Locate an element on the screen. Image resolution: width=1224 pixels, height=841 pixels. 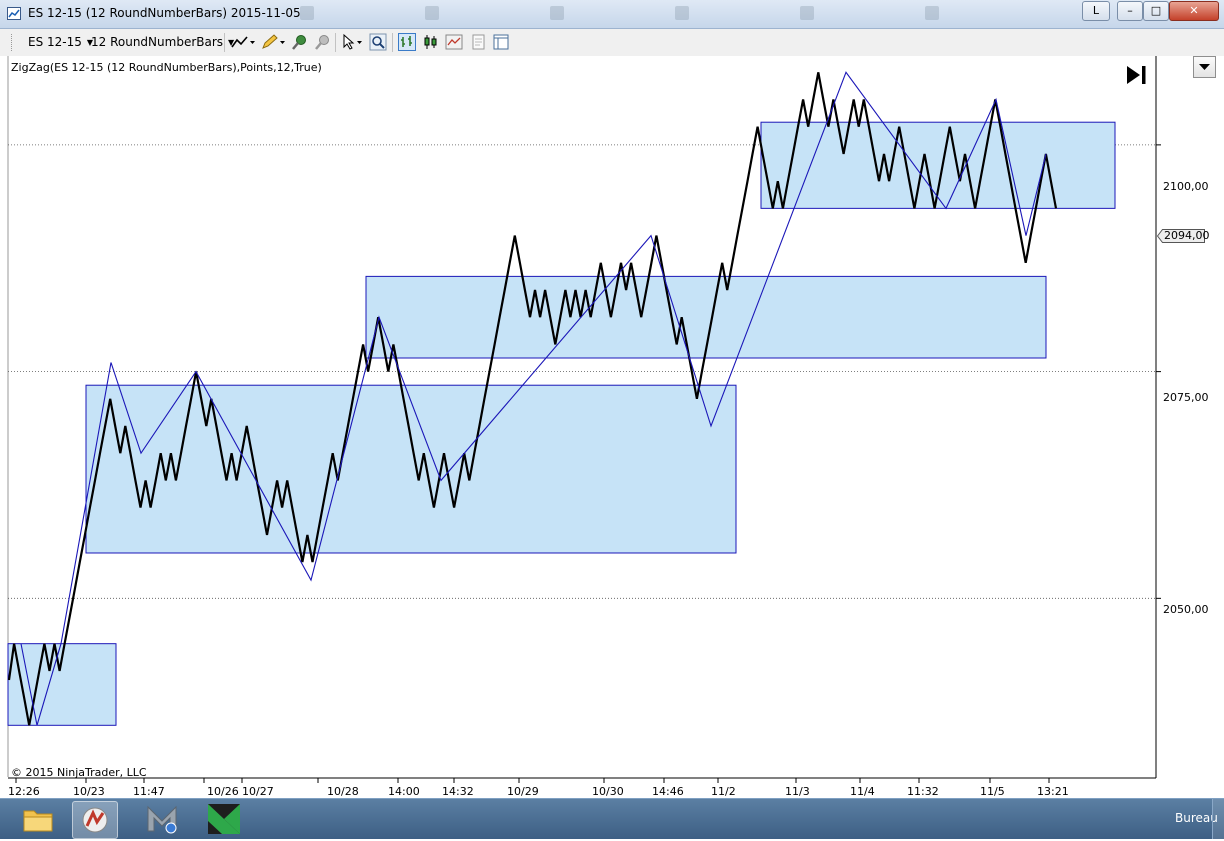
bar-style-icon is located at coordinates (407, 42).